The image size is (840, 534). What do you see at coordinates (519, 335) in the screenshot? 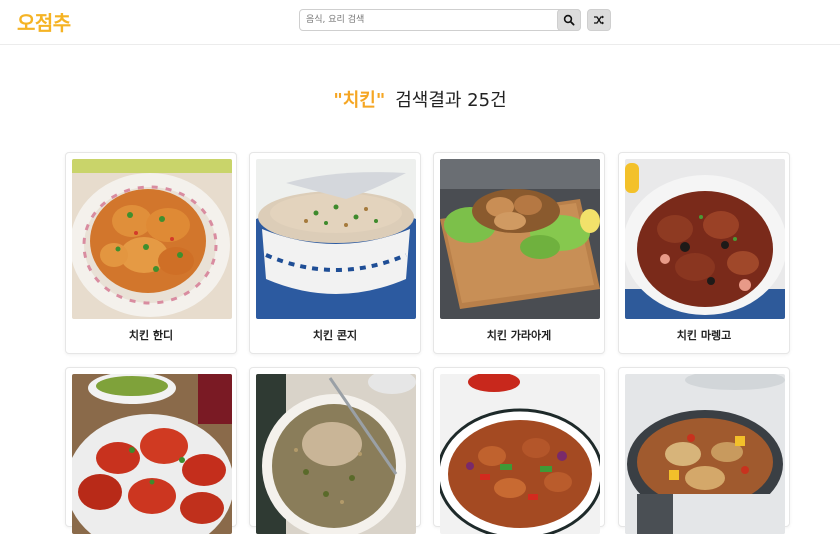
I see `recipe-name: 치킨 가라아게` at bounding box center [519, 335].